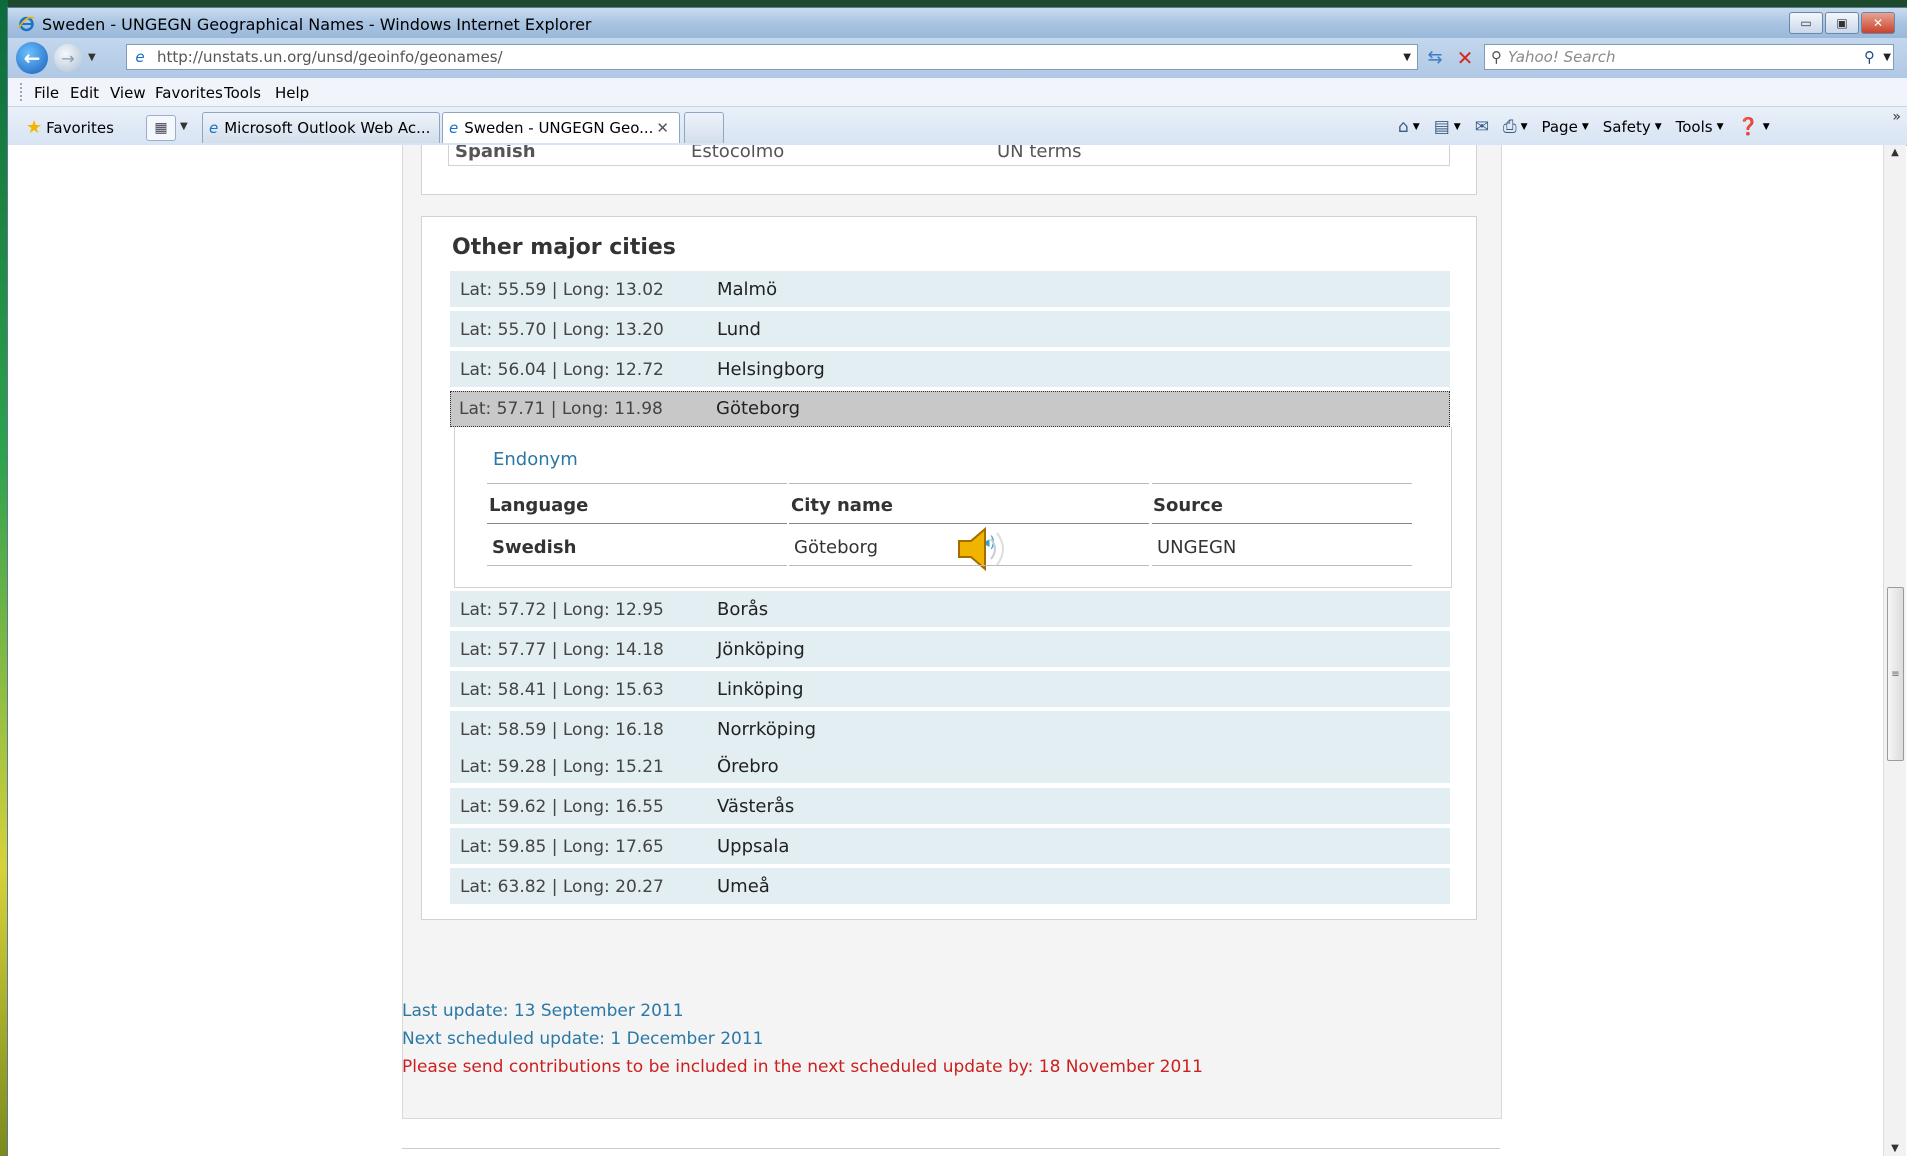 This screenshot has height=1156, width=1907. What do you see at coordinates (92, 57) in the screenshot?
I see `history-dropdown-icon: ▼` at bounding box center [92, 57].